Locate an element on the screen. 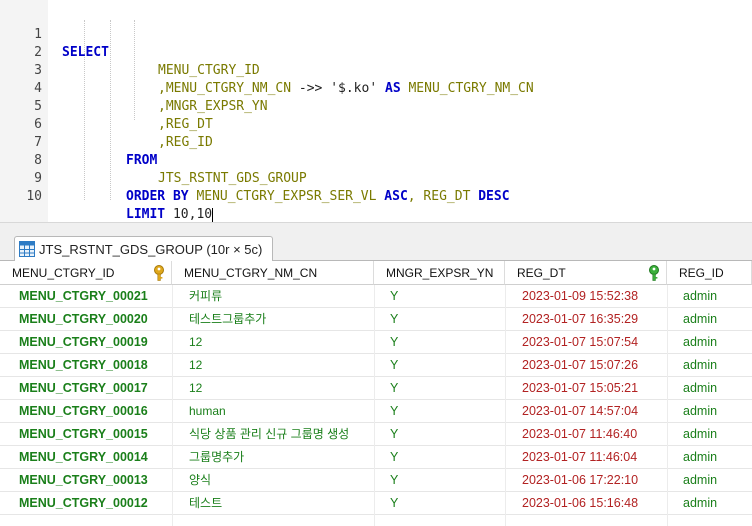 The height and width of the screenshot is (526, 752). column-identifier: ,REG_DT is located at coordinates (185, 124).